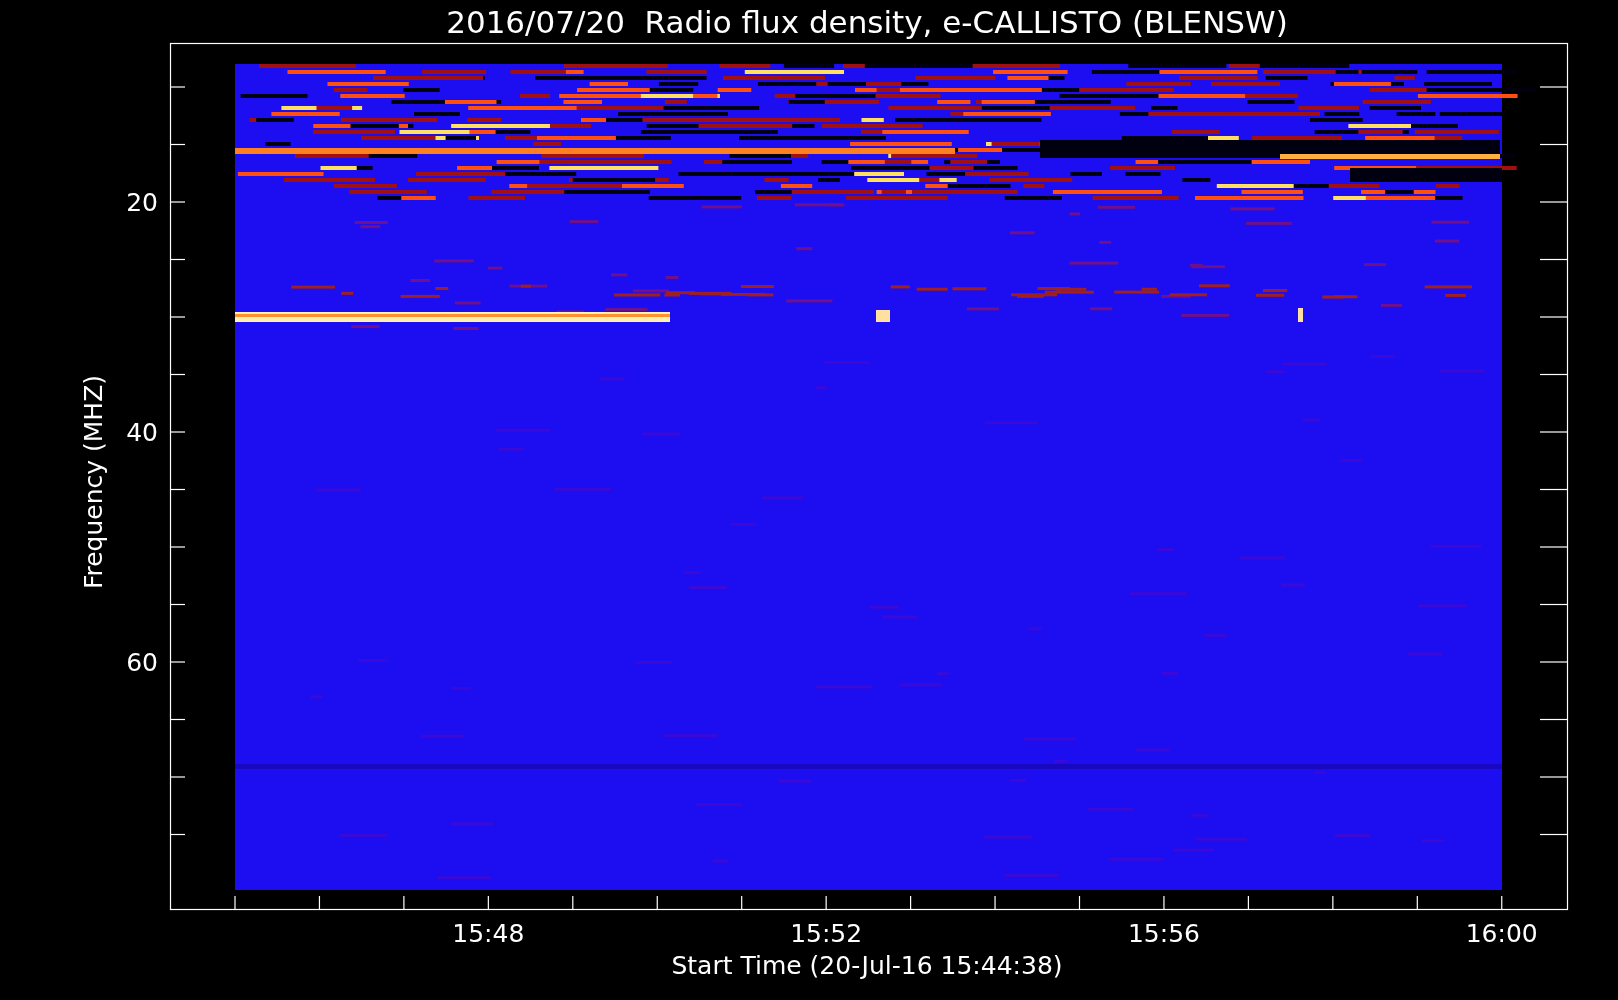 The width and height of the screenshot is (1618, 1000). Describe the element at coordinates (867, 22) in the screenshot. I see `chart-title: 2016/07/20 Radio flux density, e-CALLISTO (BLENSW)` at that location.